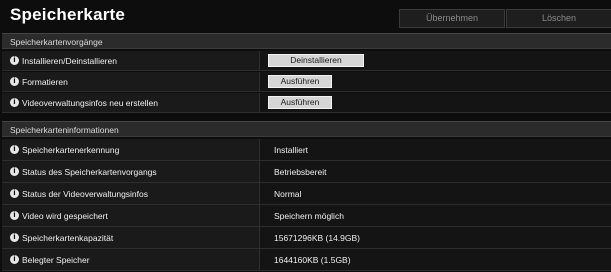  I want to click on rebuild-execute-button: Ausführen, so click(300, 102).